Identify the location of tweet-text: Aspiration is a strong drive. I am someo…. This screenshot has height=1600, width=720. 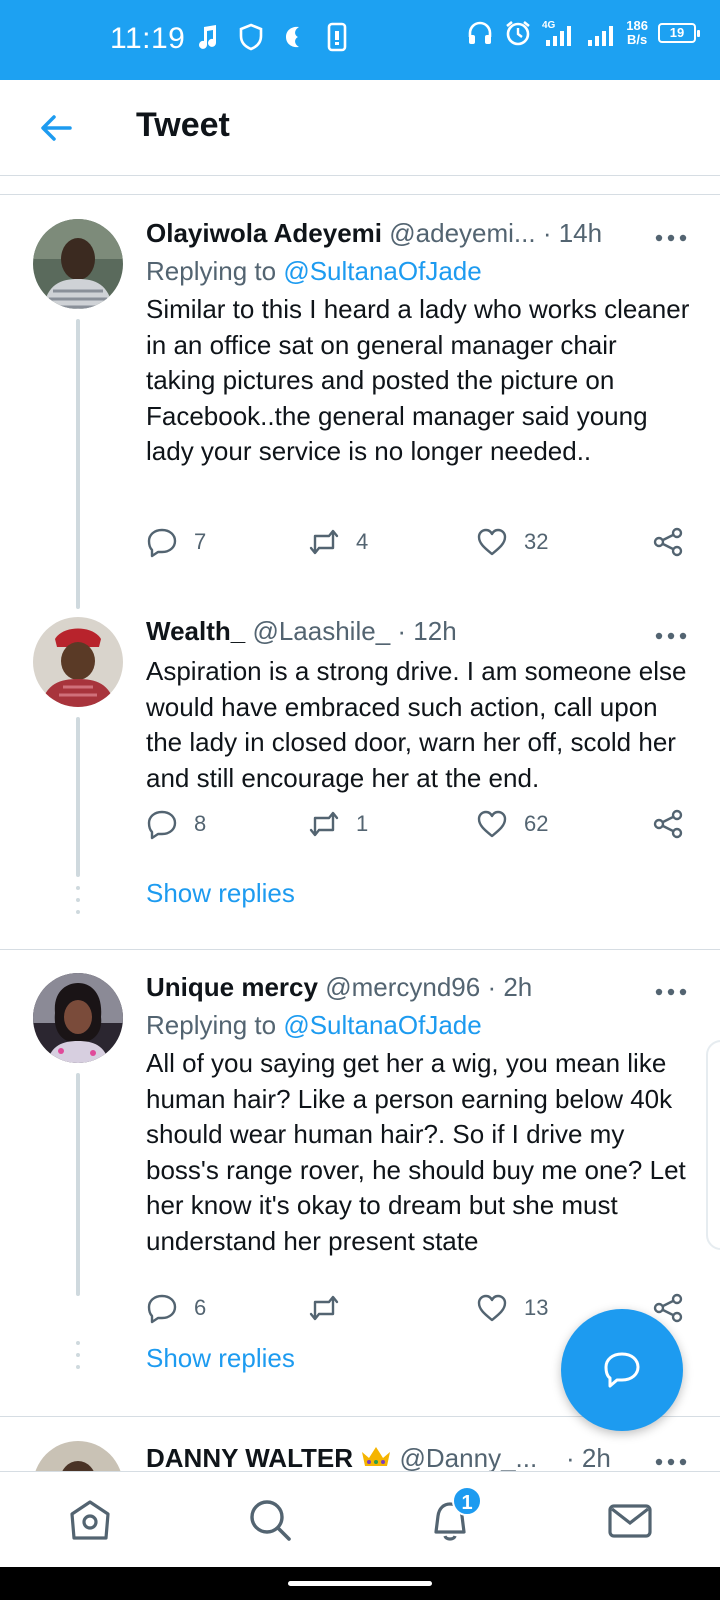
(416, 724).